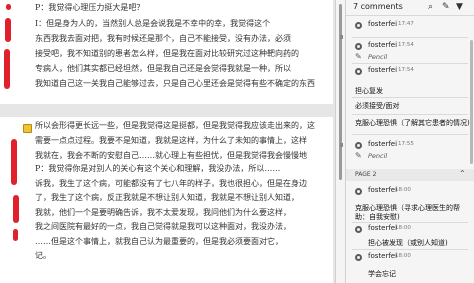 The image size is (474, 283). What do you see at coordinates (90, 7) in the screenshot?
I see `page1-line: P：我觉得心理压力挺大是吧？` at bounding box center [90, 7].